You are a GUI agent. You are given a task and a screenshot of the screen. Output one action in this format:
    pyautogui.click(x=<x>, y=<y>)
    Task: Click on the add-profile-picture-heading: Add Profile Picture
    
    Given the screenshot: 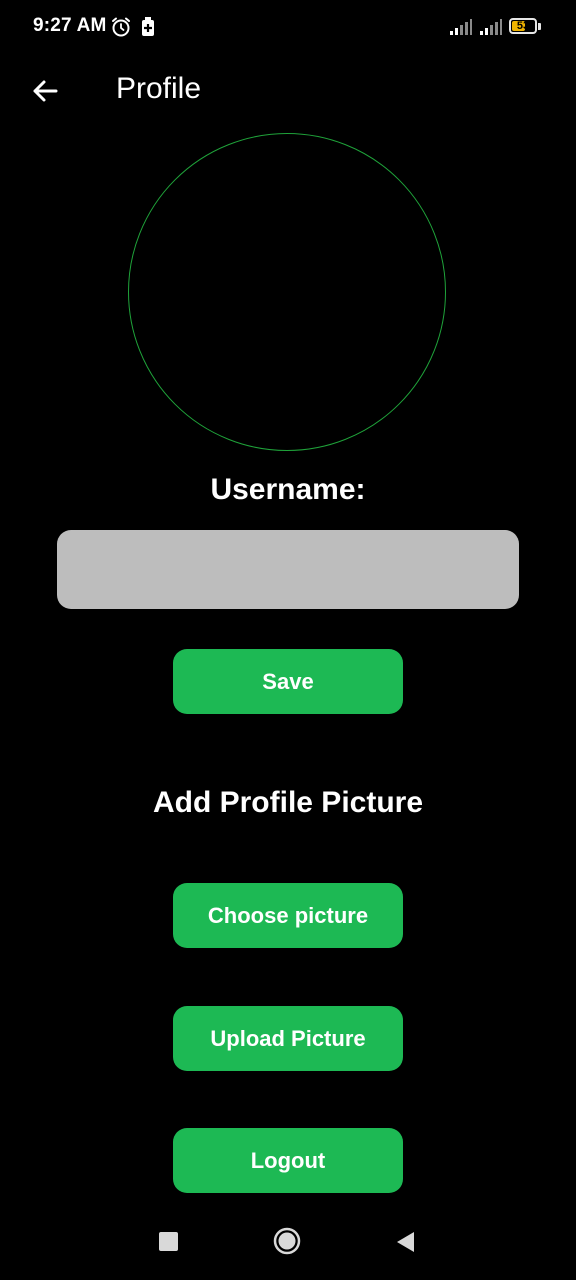 What is the action you would take?
    pyautogui.click(x=288, y=802)
    